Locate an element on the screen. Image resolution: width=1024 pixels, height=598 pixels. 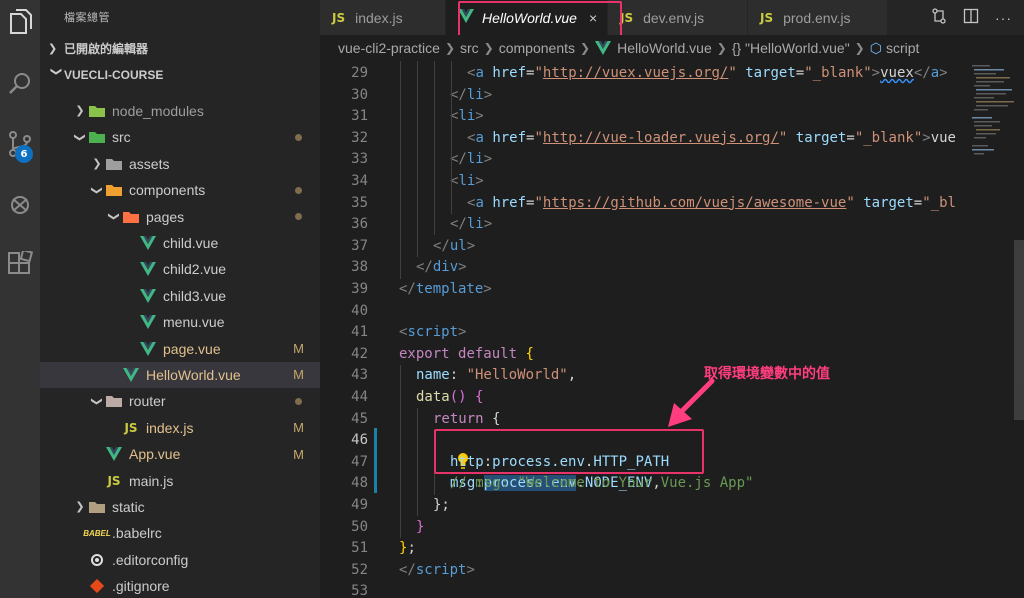
breadcrumb-item: src is located at coordinates (469, 48).